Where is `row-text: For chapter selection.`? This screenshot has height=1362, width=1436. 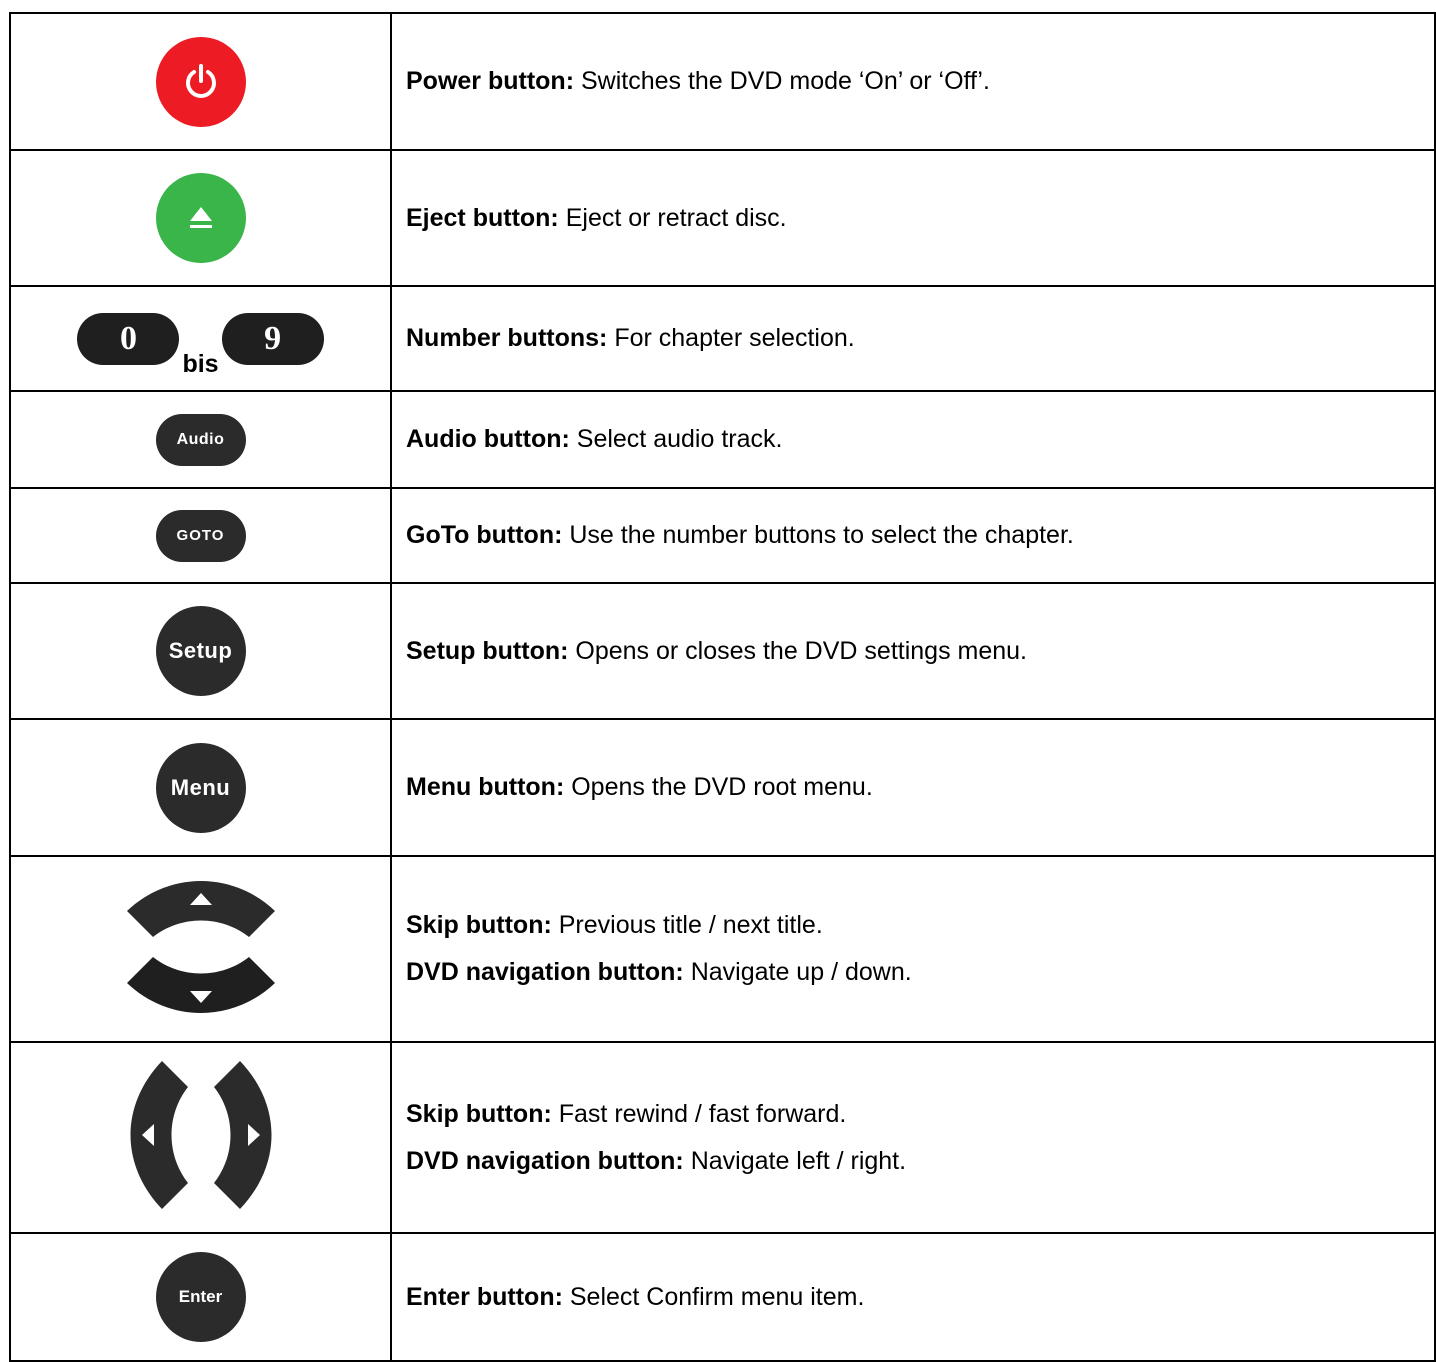
row-text: For chapter selection. is located at coordinates (731, 338).